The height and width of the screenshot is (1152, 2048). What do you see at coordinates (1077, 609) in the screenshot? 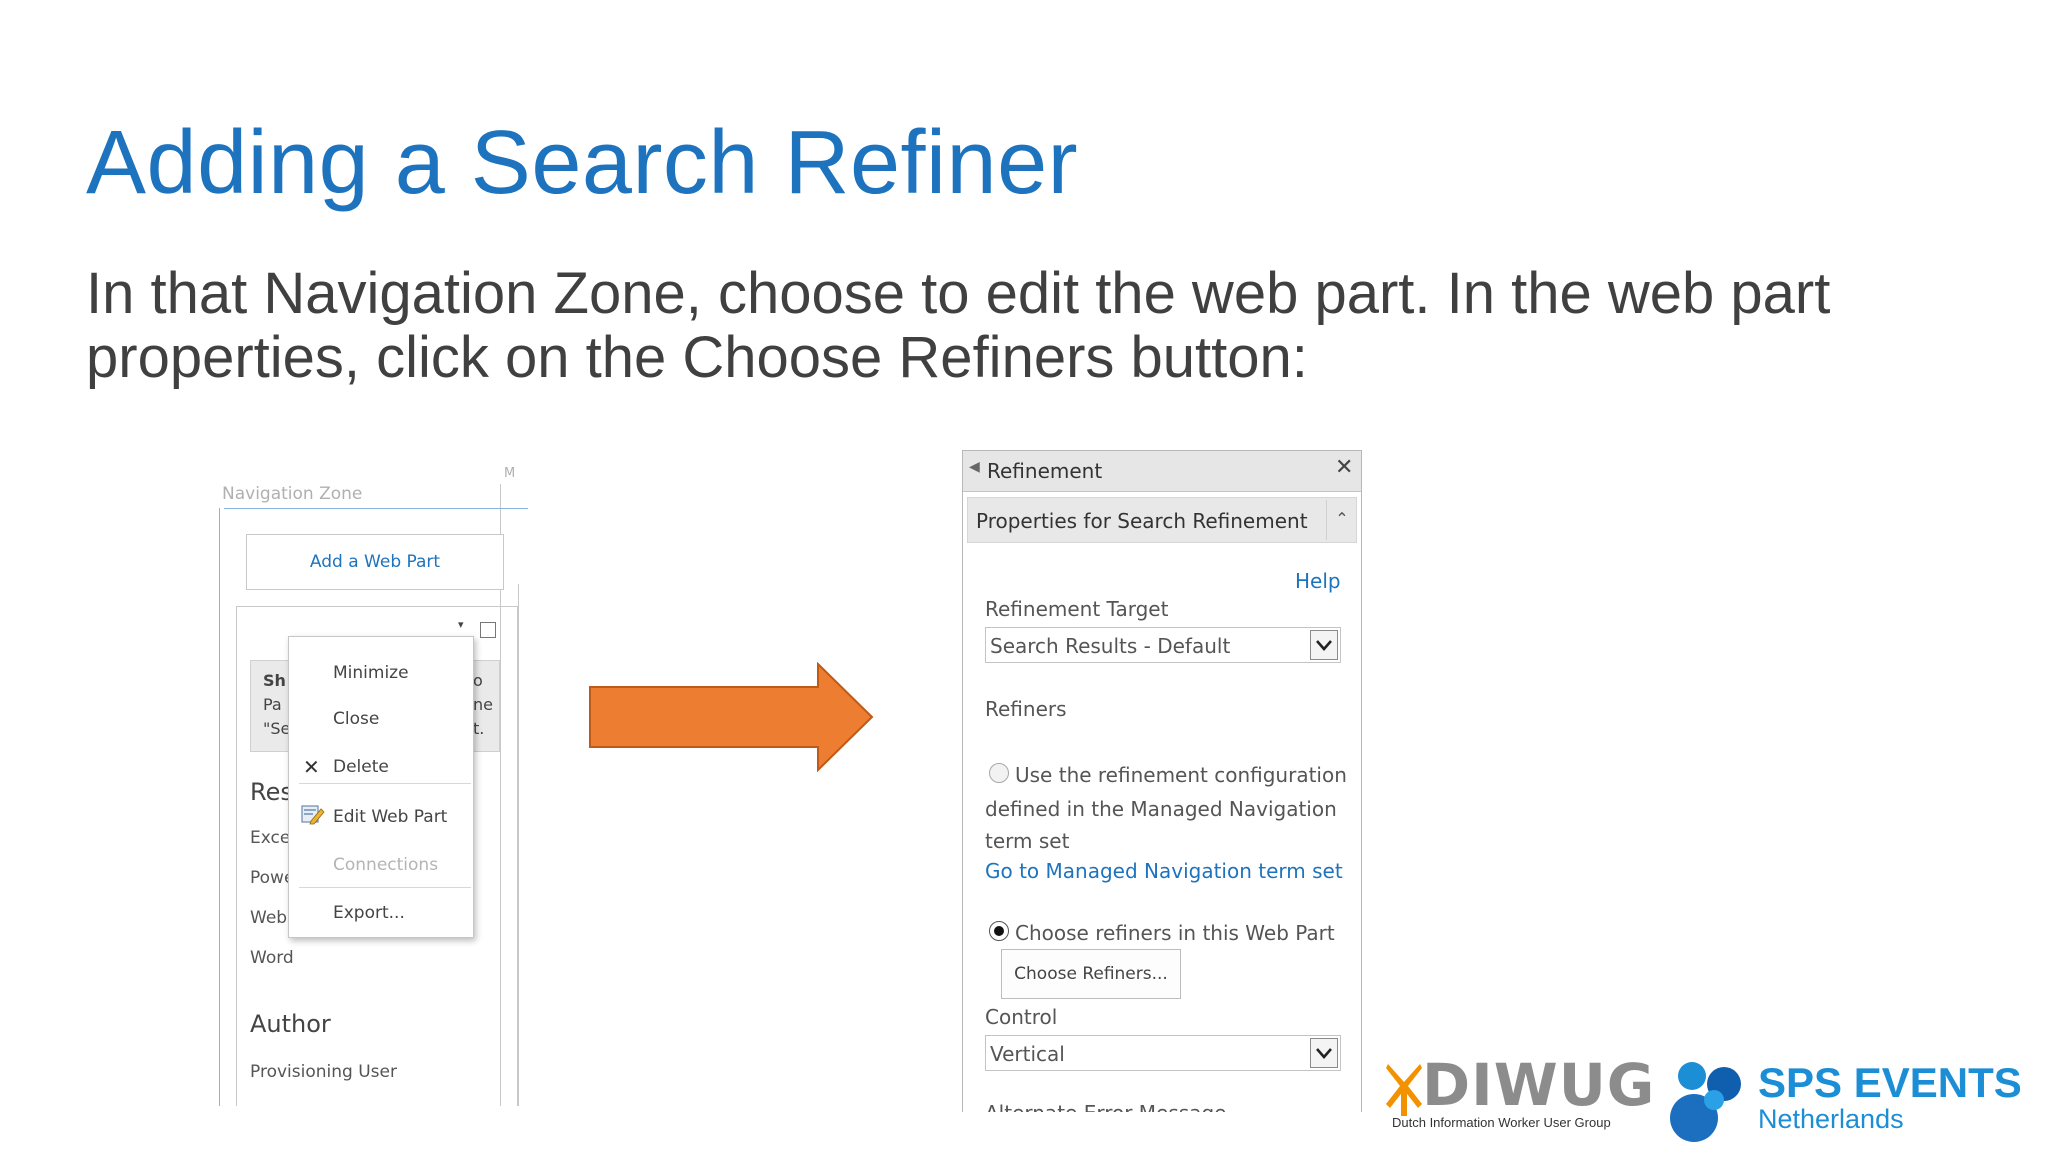
I see `refinement-target-label: Refinement Target` at bounding box center [1077, 609].